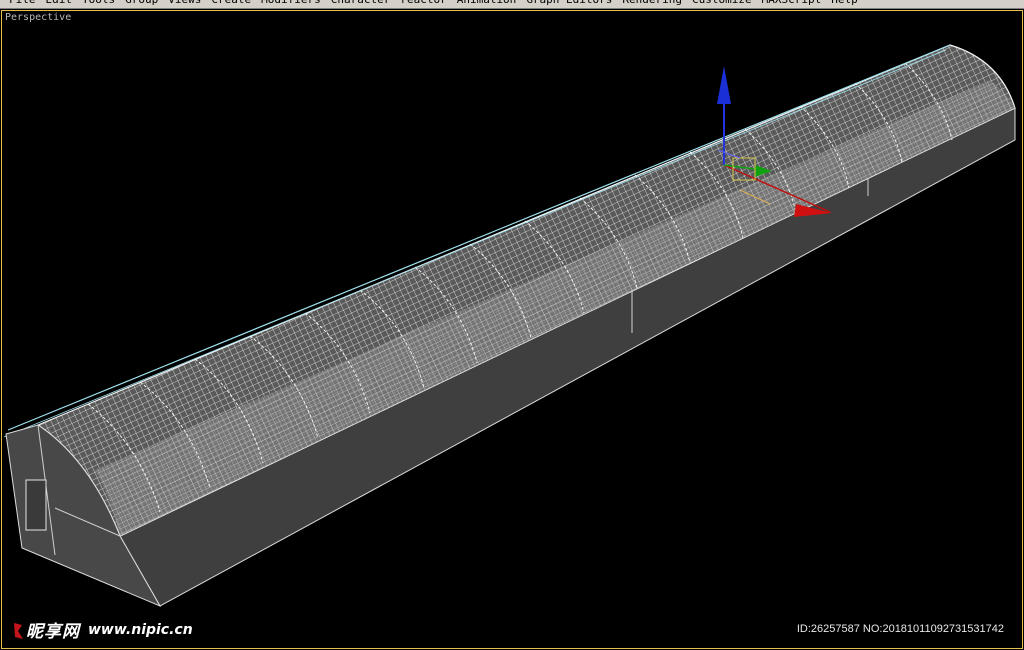 The image size is (1024, 650). I want to click on greenhouse-door, so click(36, 505).